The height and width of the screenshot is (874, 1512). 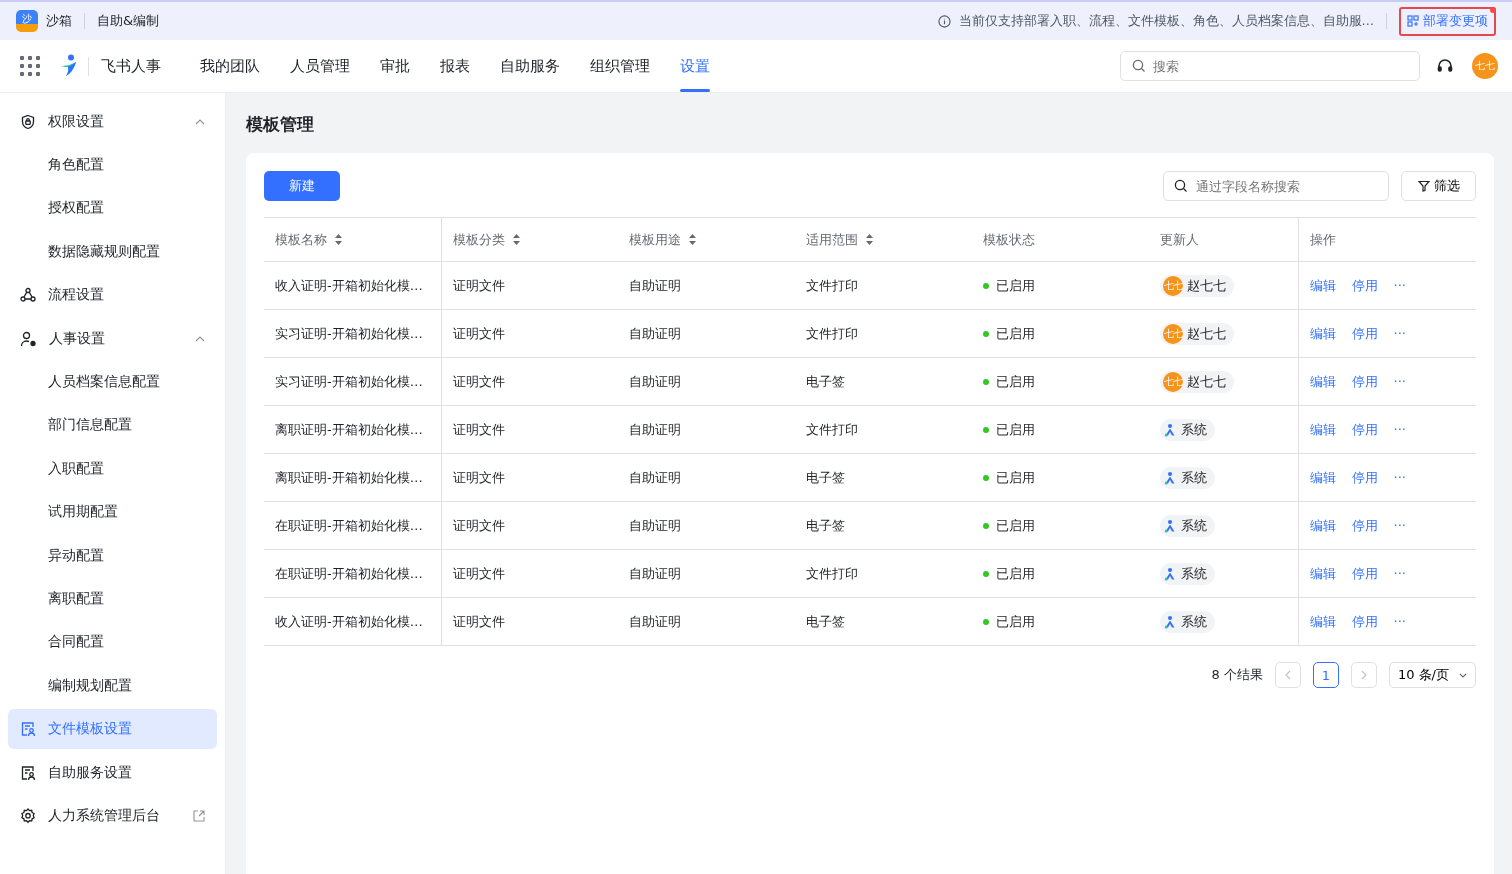 I want to click on nav-tab: 我的团队, so click(x=230, y=66).